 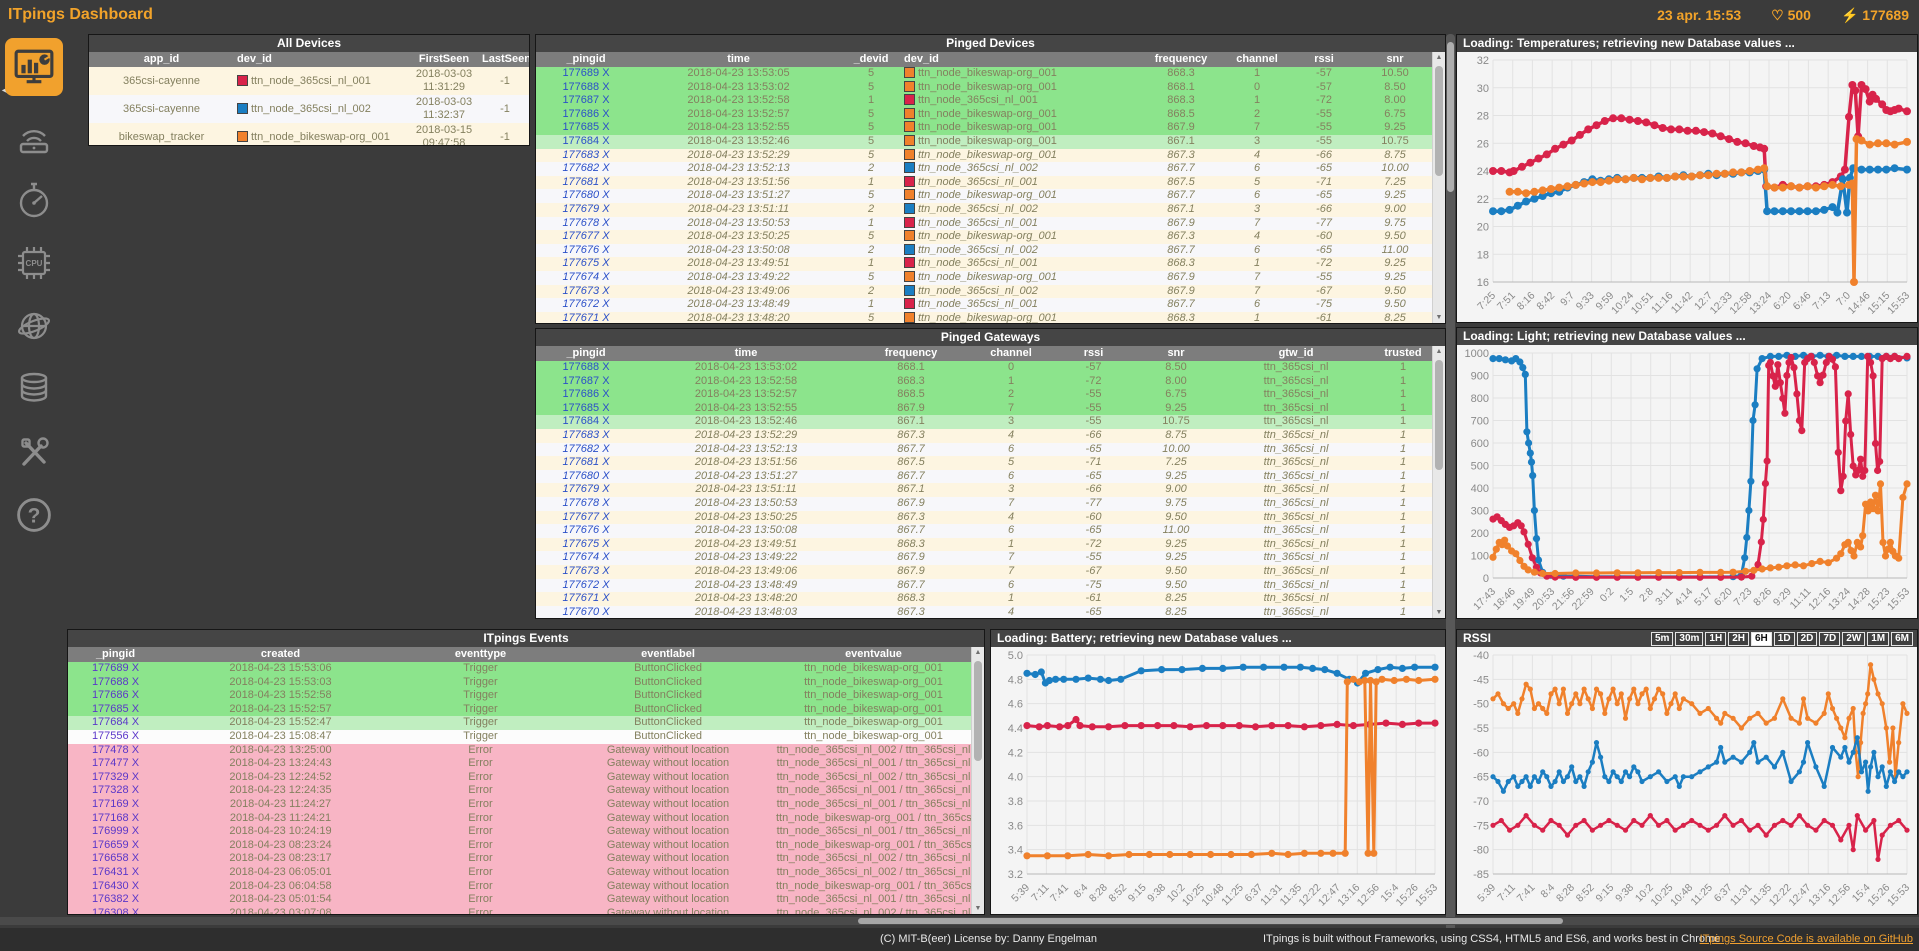 What do you see at coordinates (1296, 353) in the screenshot?
I see `column-header-gtw_id: gtw_id` at bounding box center [1296, 353].